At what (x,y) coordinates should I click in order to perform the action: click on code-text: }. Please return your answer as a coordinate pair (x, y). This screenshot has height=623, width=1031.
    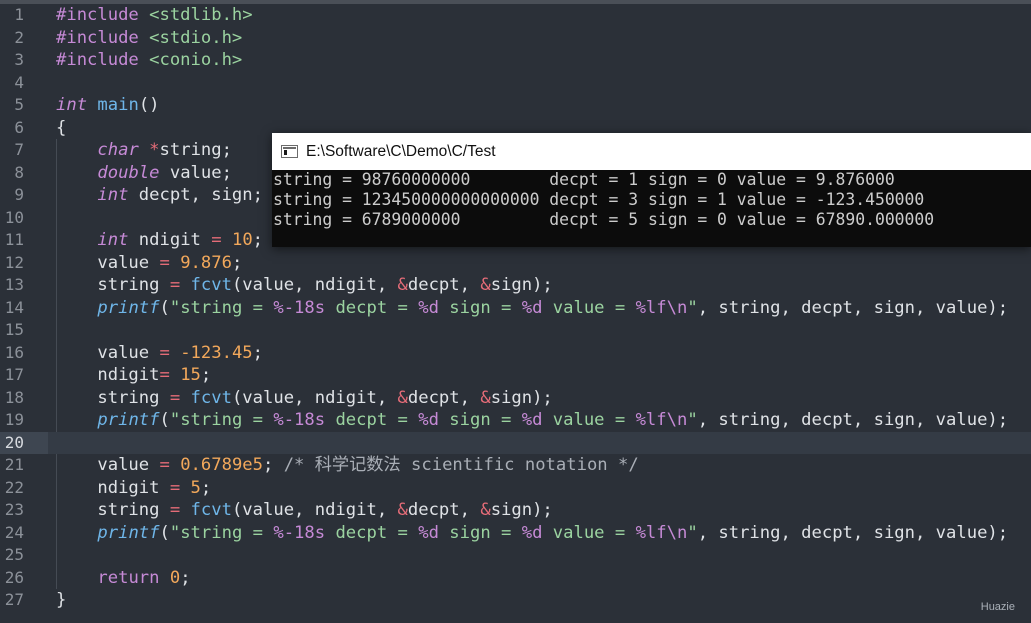
    Looking at the image, I should click on (61, 600).